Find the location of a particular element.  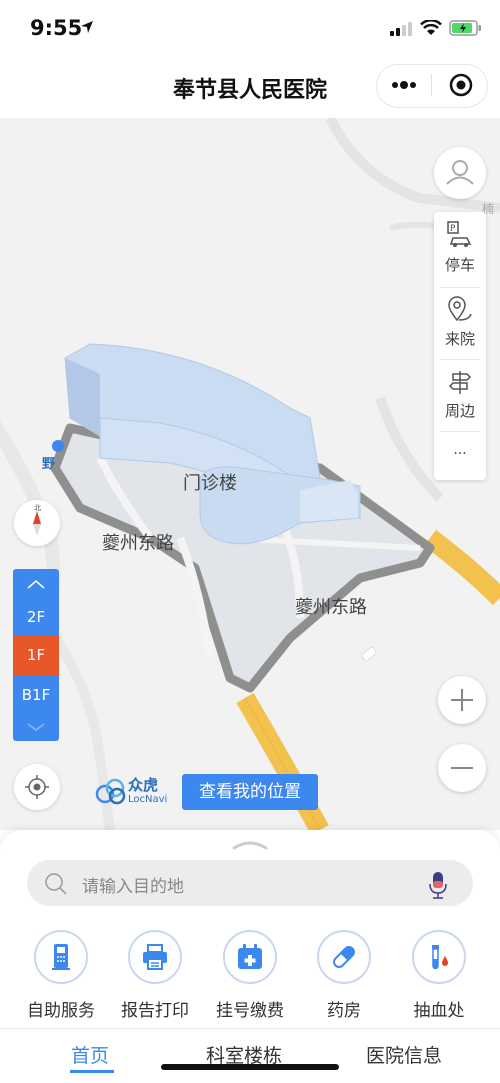

status-time: 9:55 is located at coordinates (56, 28).